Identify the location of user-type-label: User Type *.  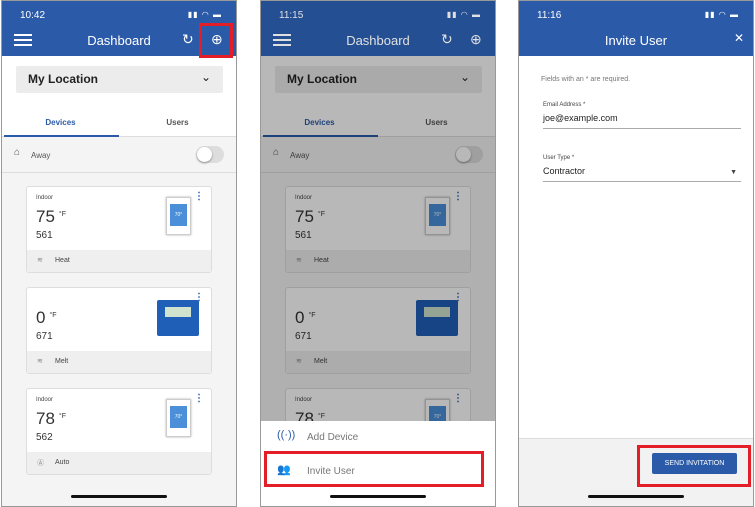
(559, 158).